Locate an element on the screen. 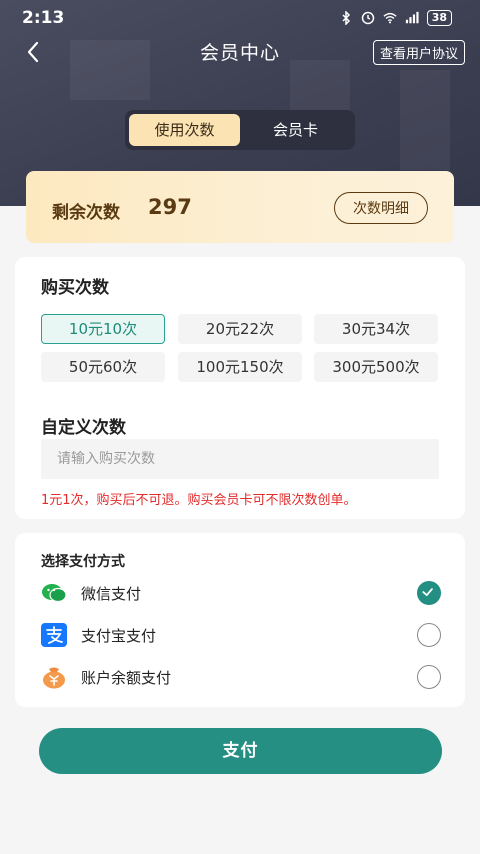 The image size is (480, 854). pay-button: 支付 is located at coordinates (240, 751).